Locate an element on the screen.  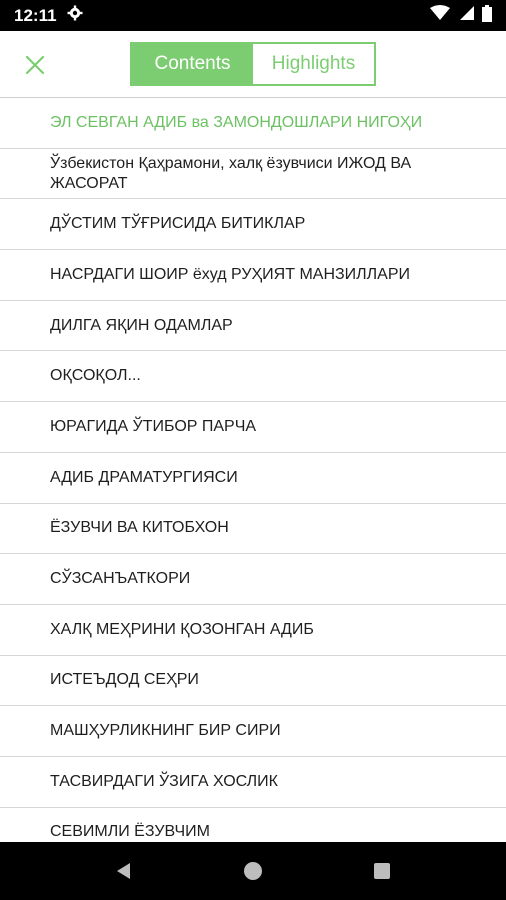
toolbar: Contents Highlights is located at coordinates (253, 64).